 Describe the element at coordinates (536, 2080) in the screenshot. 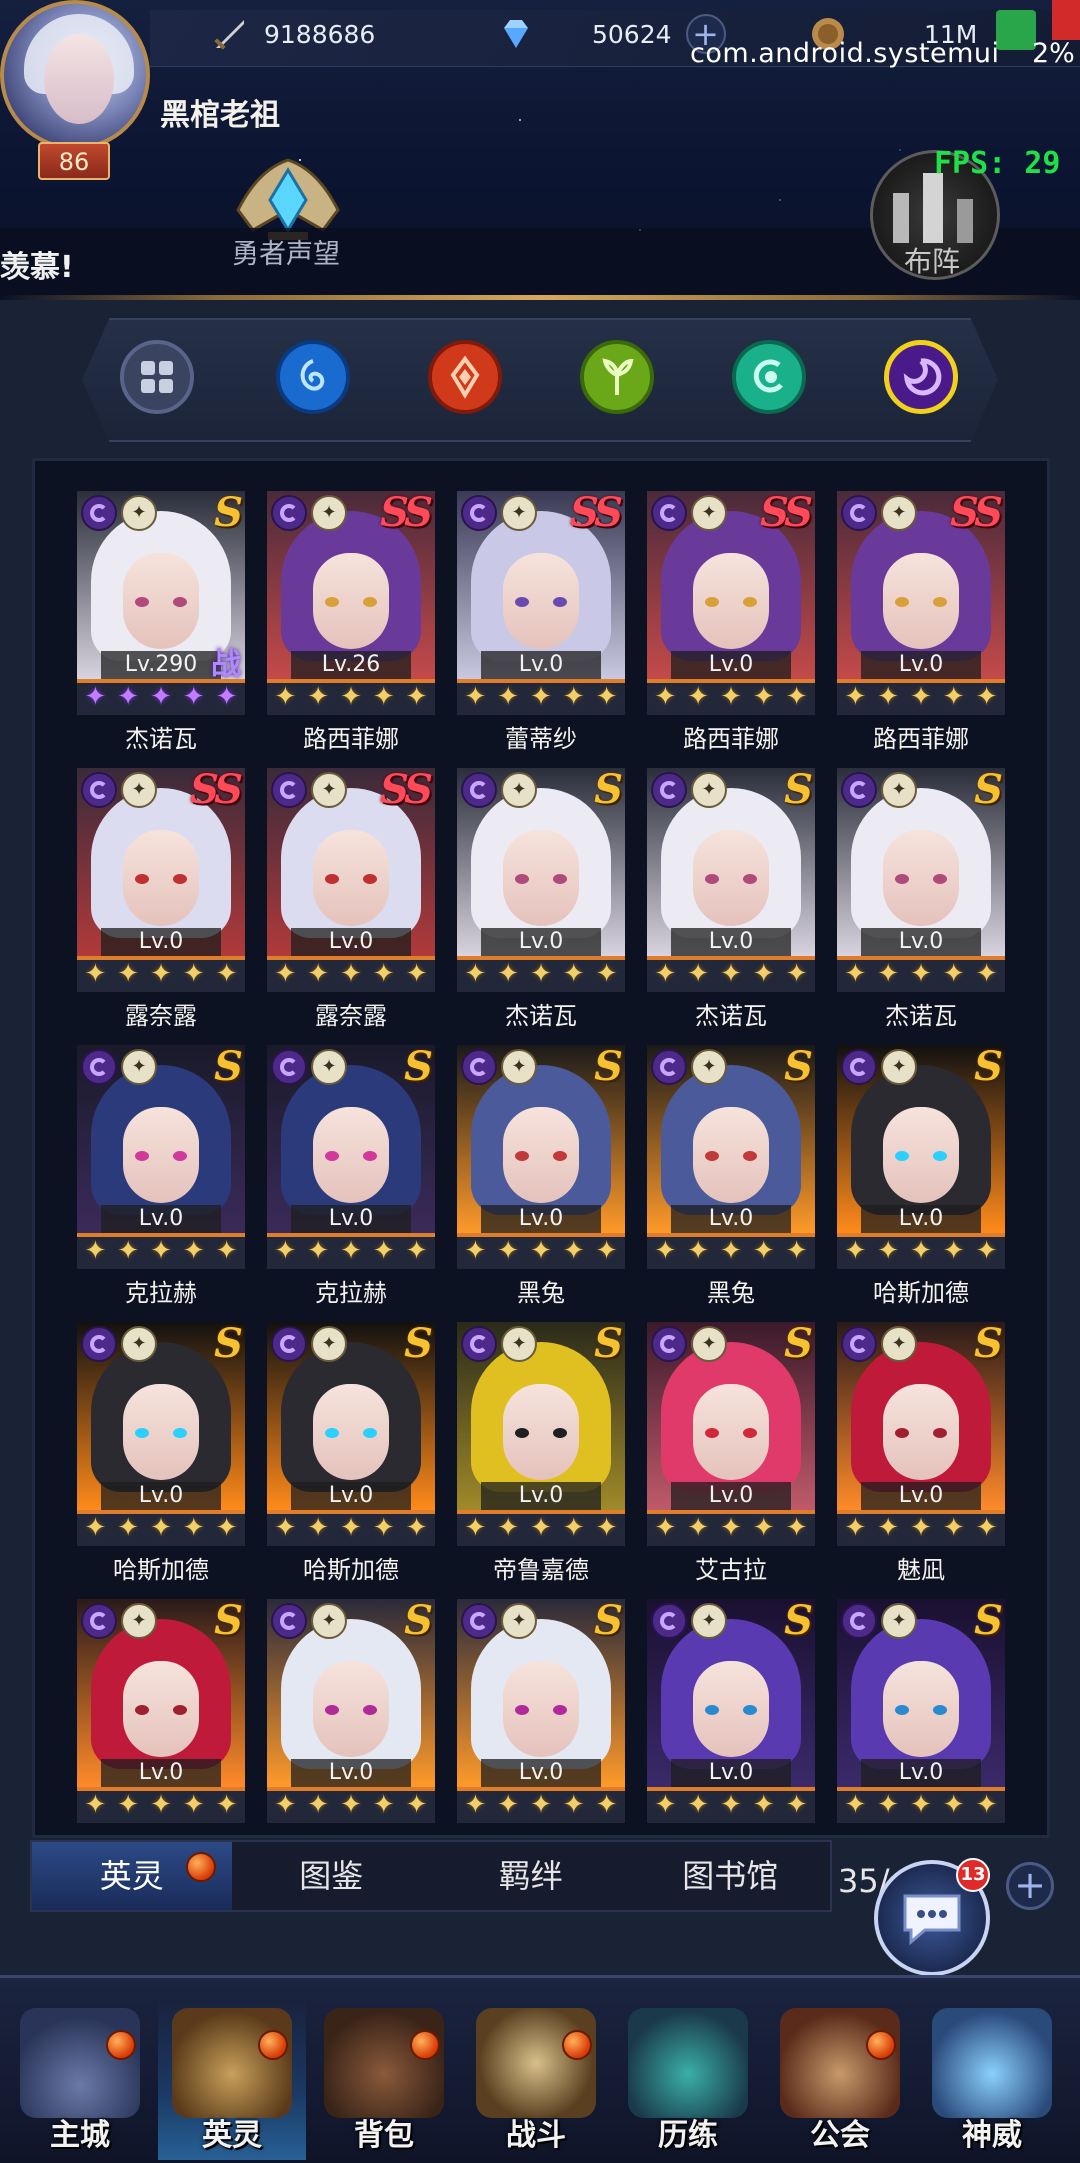

I see `nav-battle: 战斗` at that location.